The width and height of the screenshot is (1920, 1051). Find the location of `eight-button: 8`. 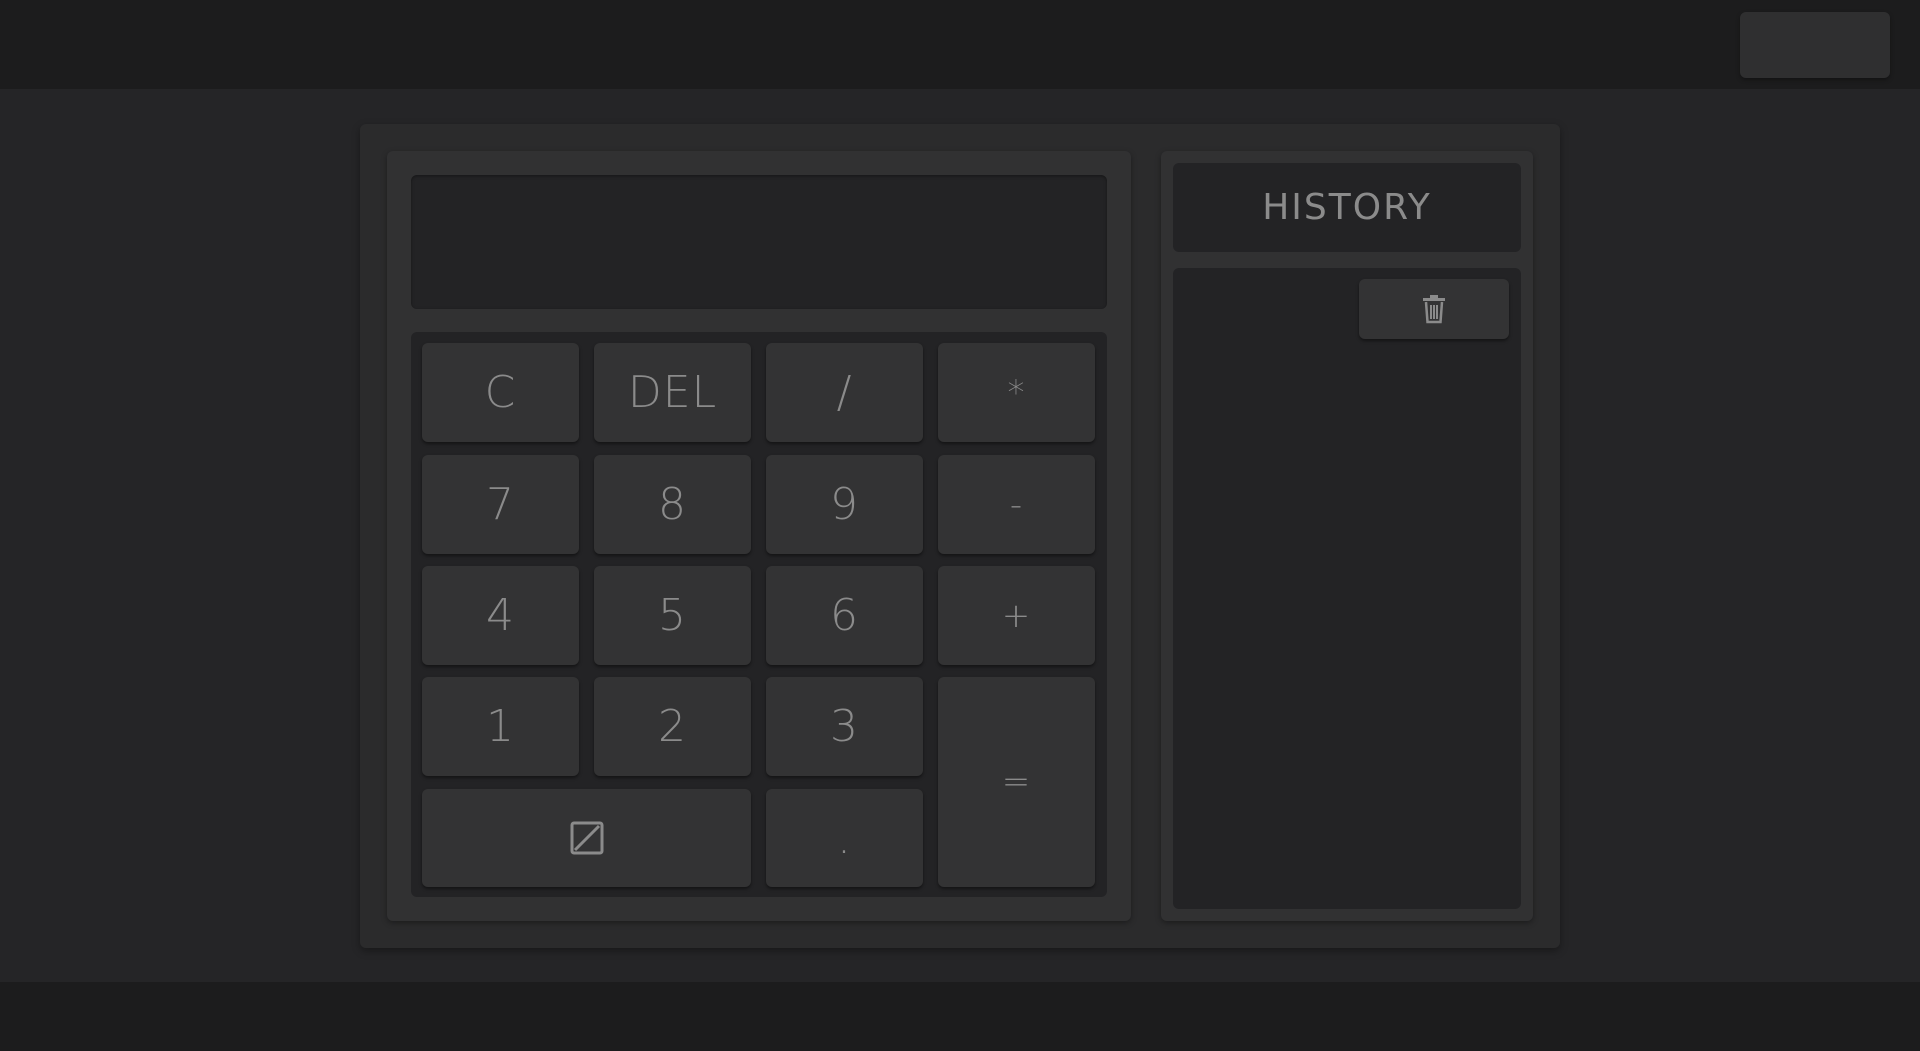

eight-button: 8 is located at coordinates (672, 504).